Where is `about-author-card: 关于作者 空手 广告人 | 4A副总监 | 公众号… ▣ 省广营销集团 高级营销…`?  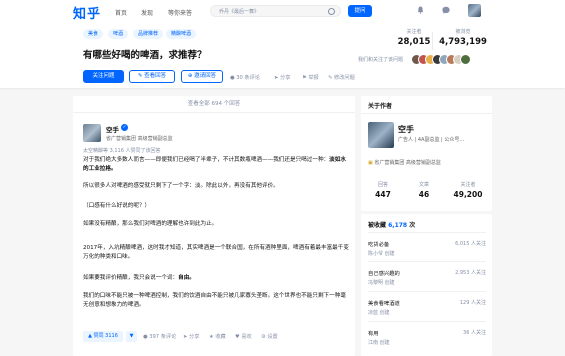
about-author-card: 关于作者 空手 广告人 | 4A副总监 | 公众号… ▣ 省广营销集团 高级营销… is located at coordinates (426, 153).